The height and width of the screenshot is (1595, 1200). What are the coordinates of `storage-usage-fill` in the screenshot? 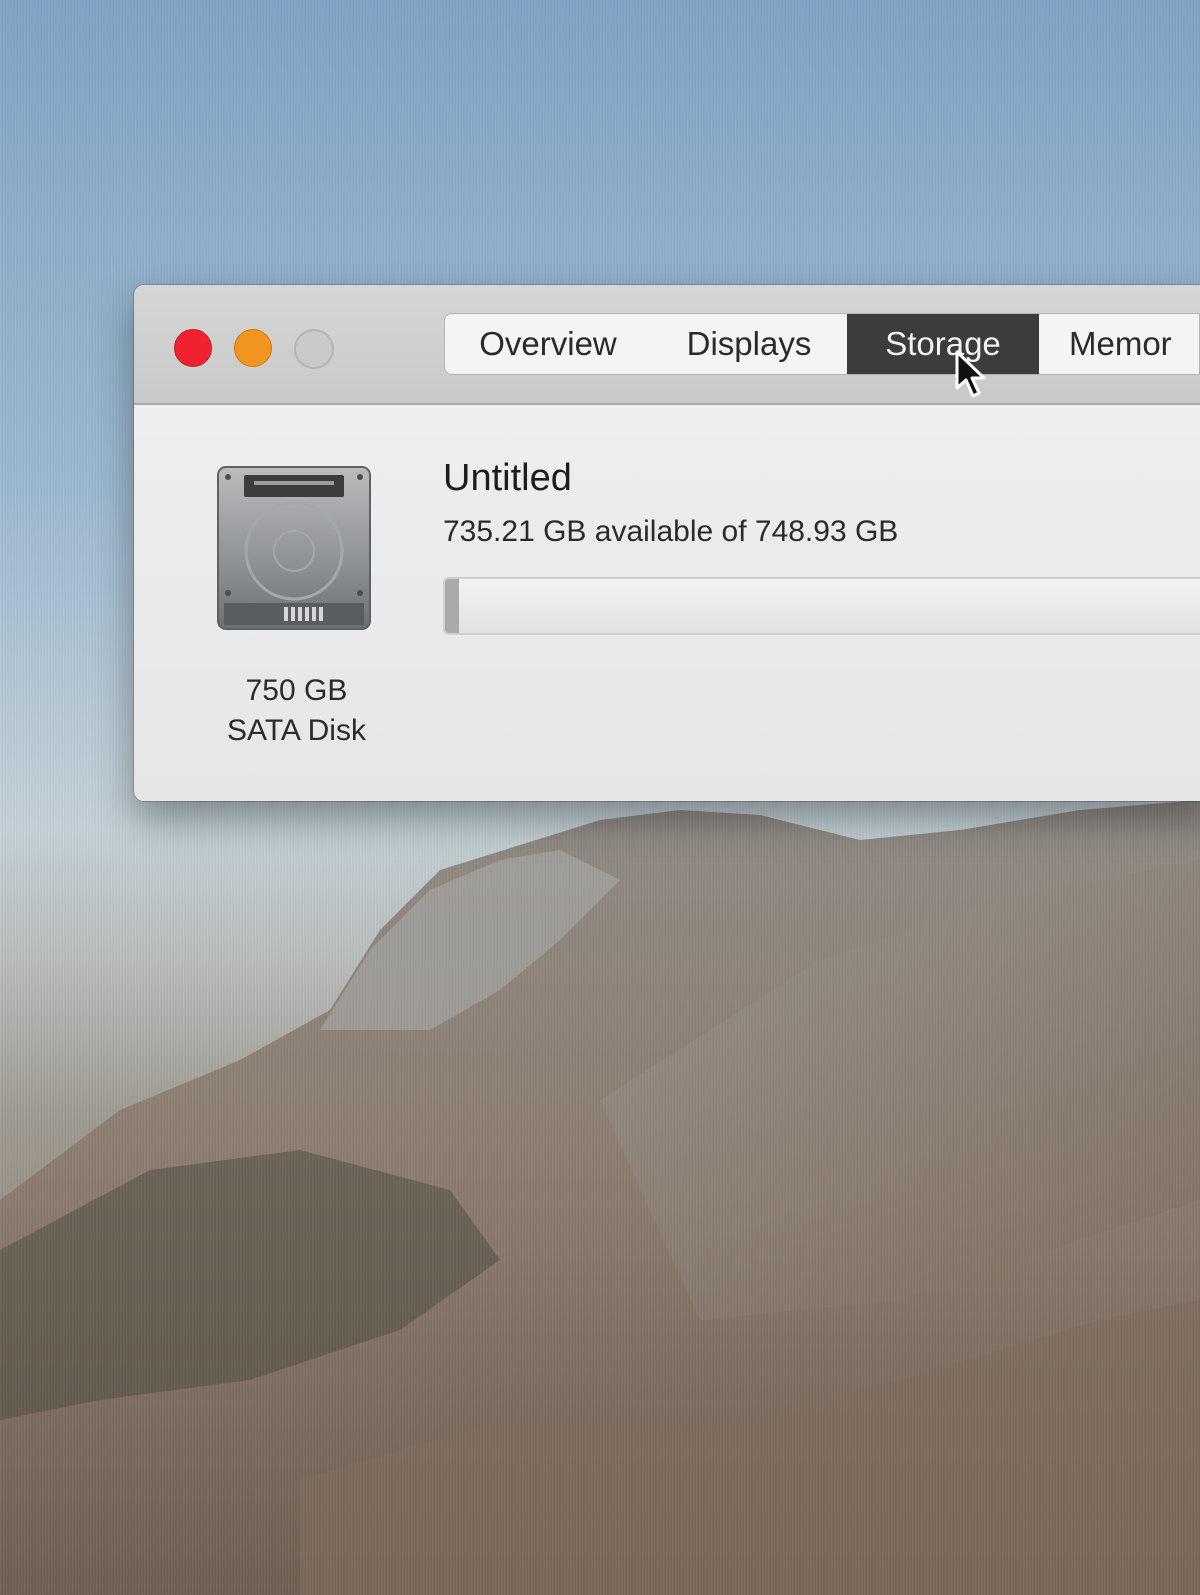 It's located at (452, 606).